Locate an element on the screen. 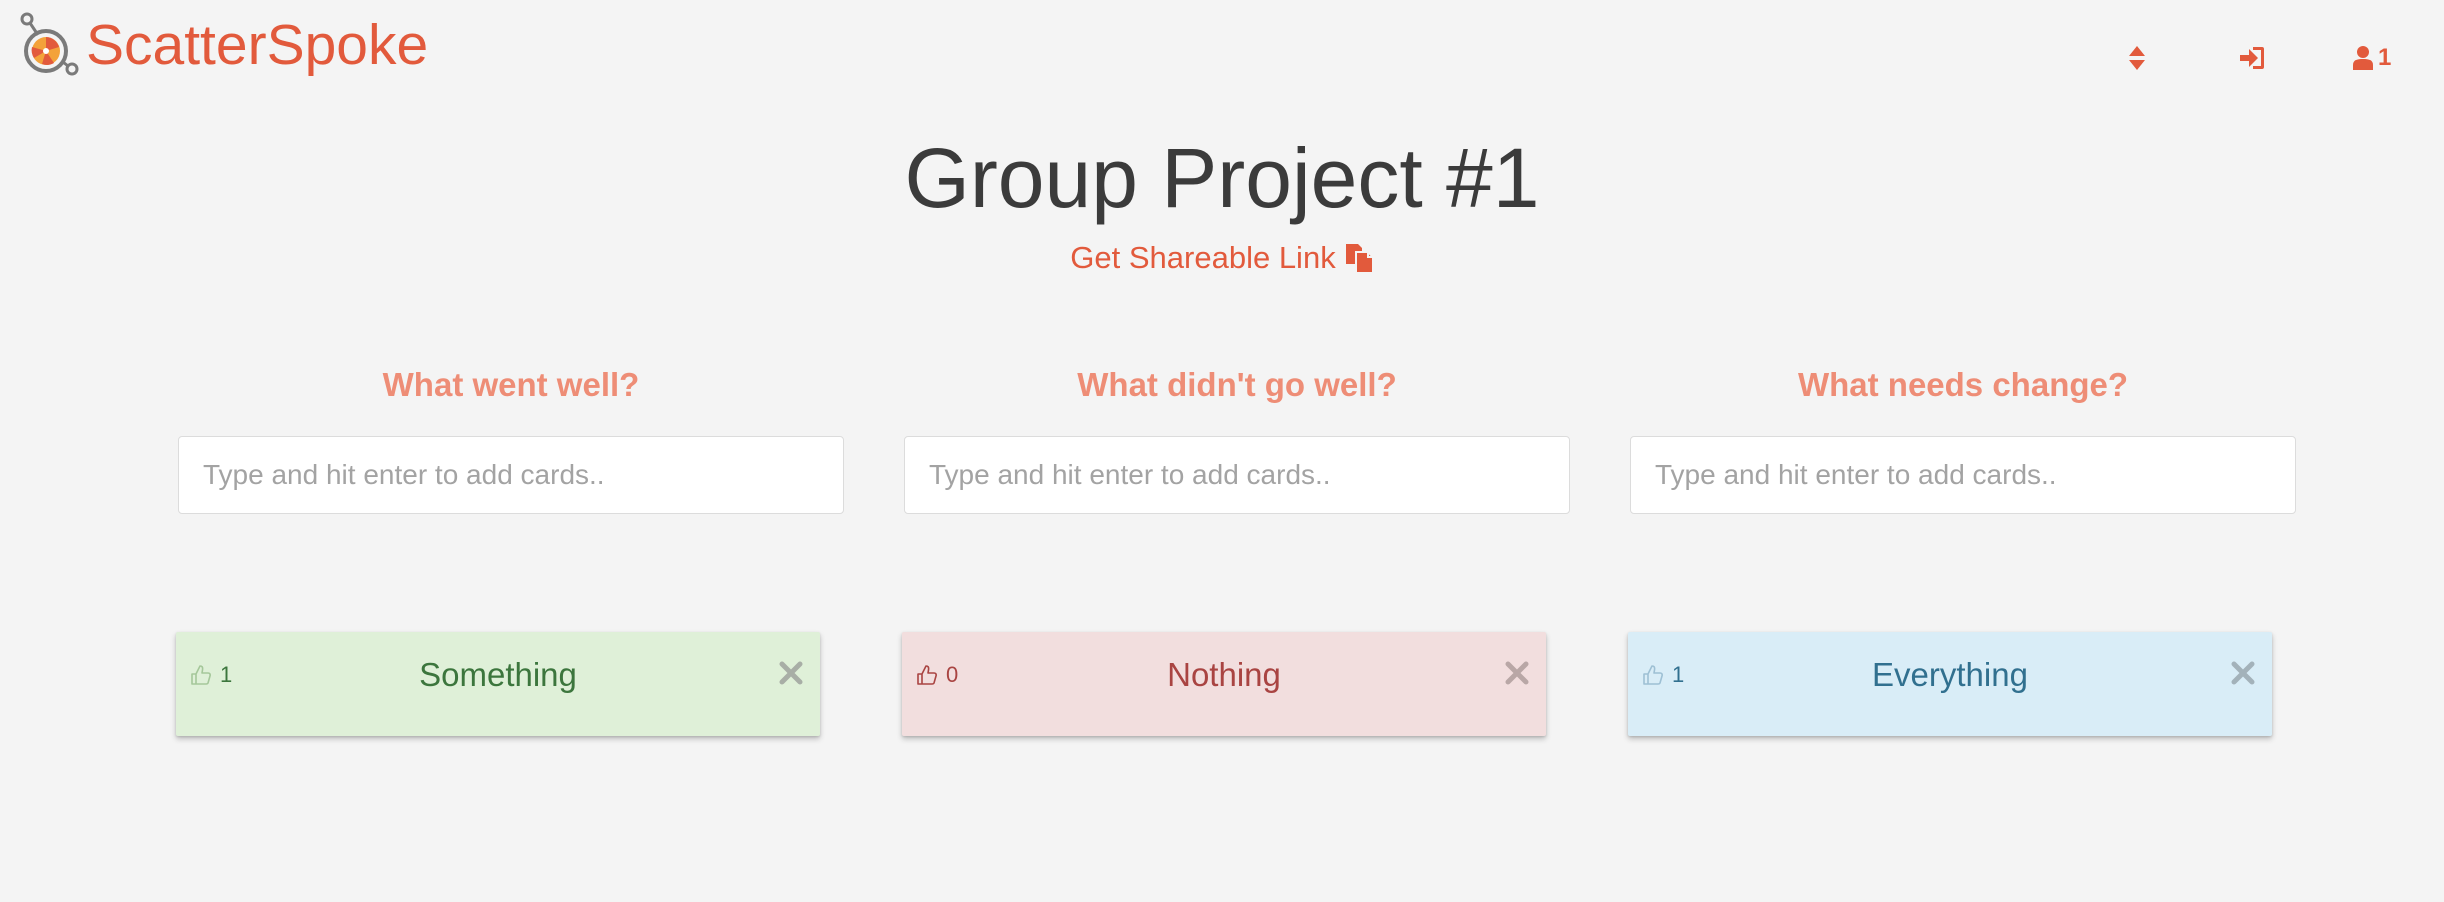  share-link-container: Get Shareable Link is located at coordinates (1222, 258).